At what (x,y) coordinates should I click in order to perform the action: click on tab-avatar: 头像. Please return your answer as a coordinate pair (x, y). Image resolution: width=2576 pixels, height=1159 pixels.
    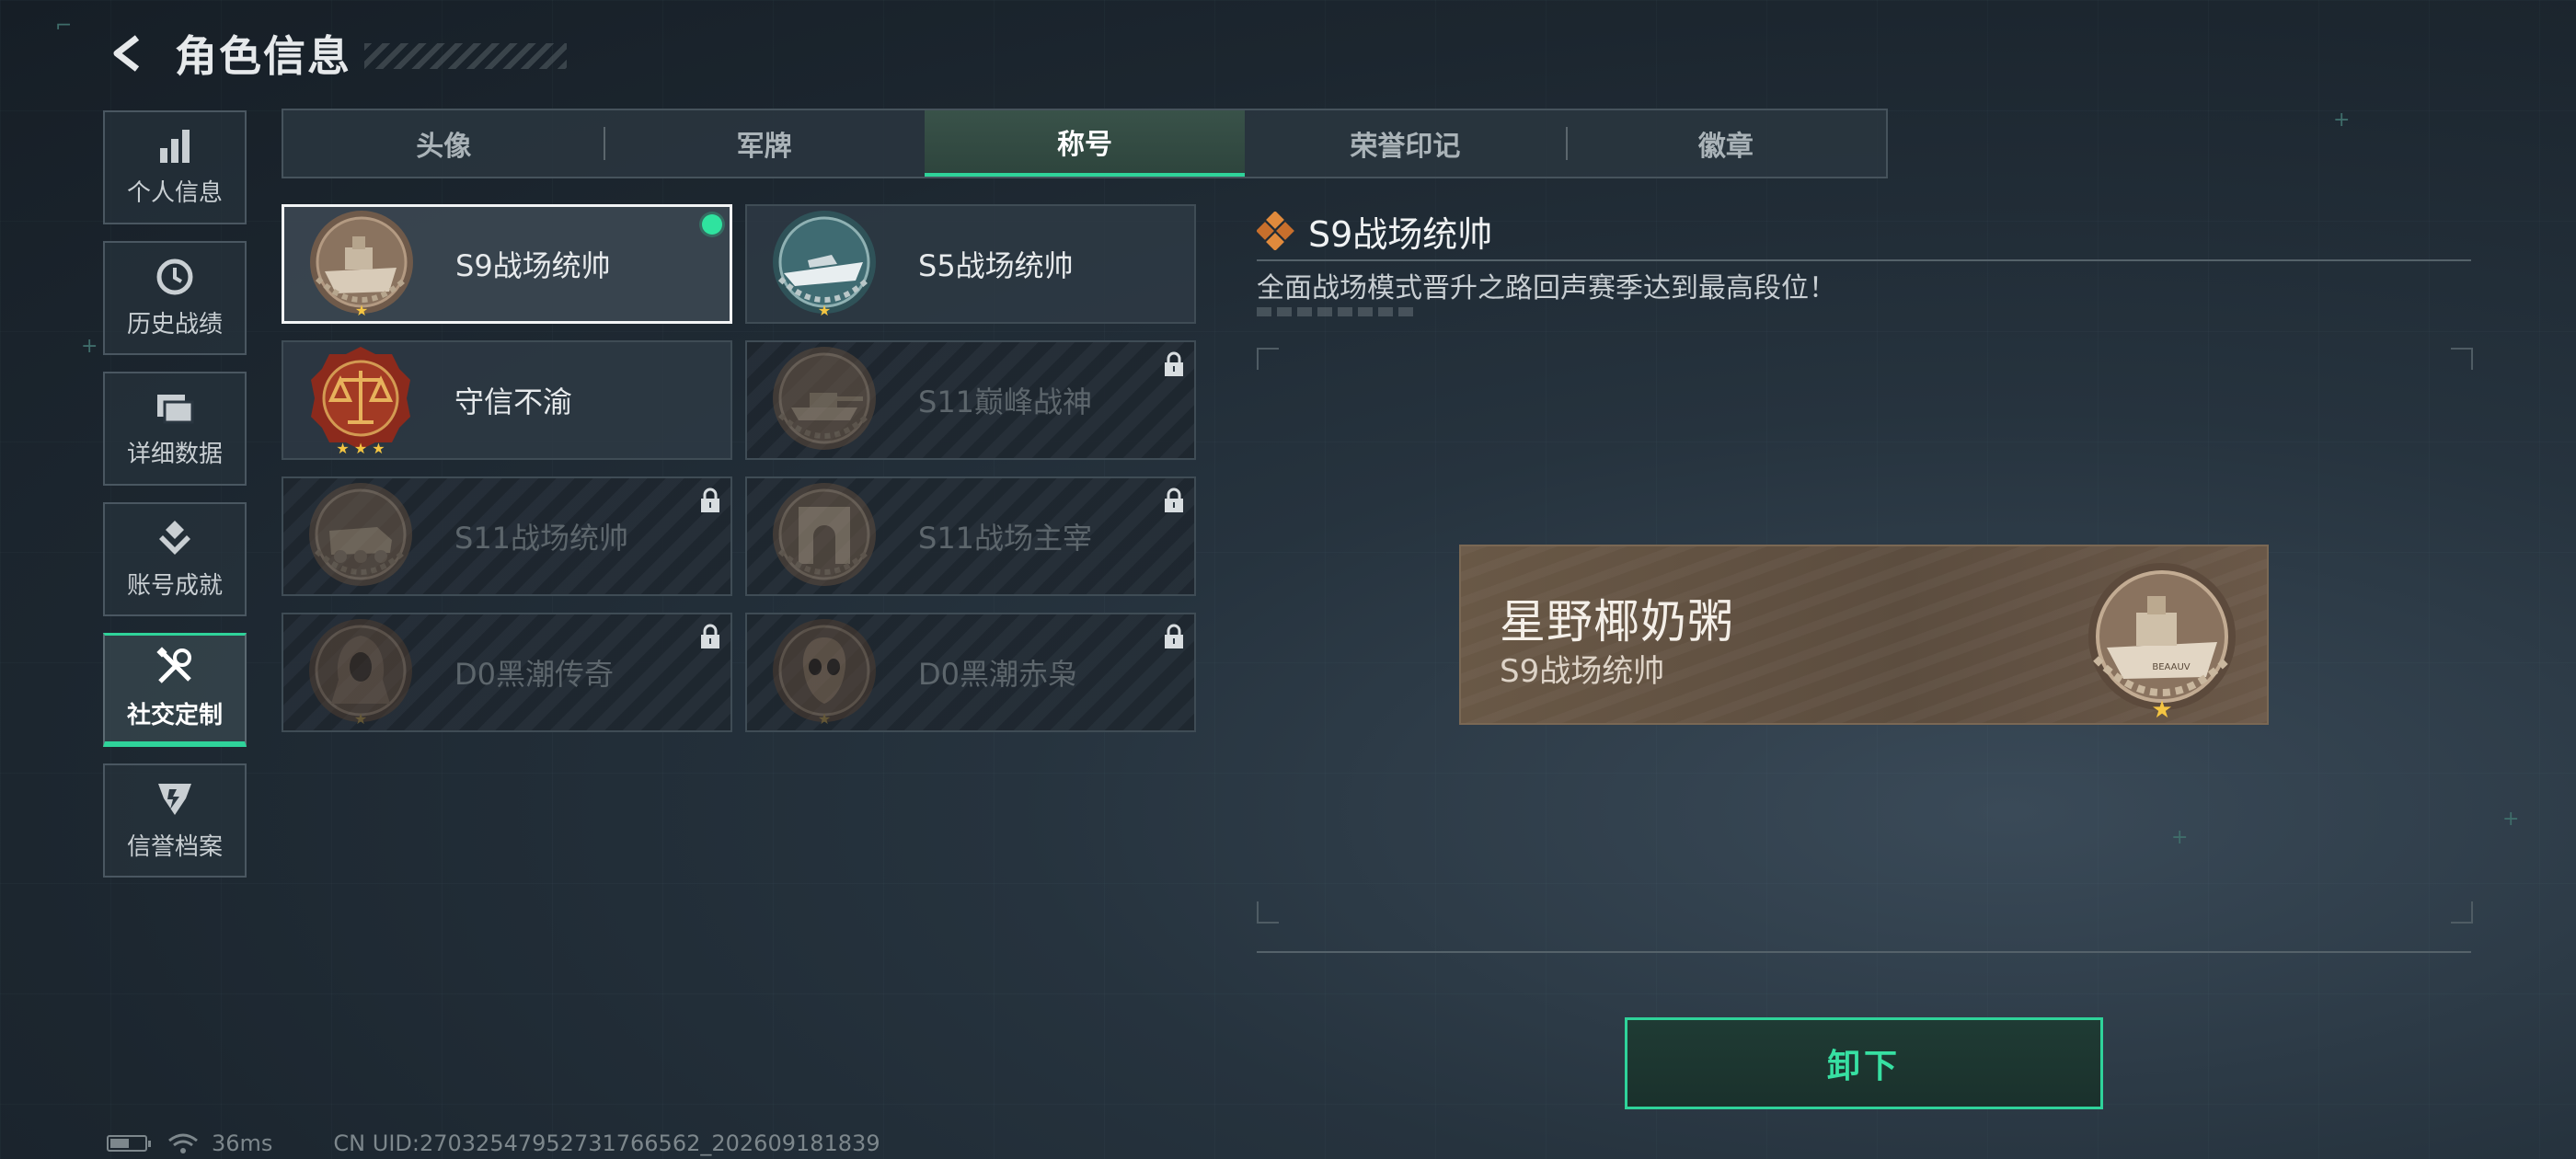
    Looking at the image, I should click on (443, 143).